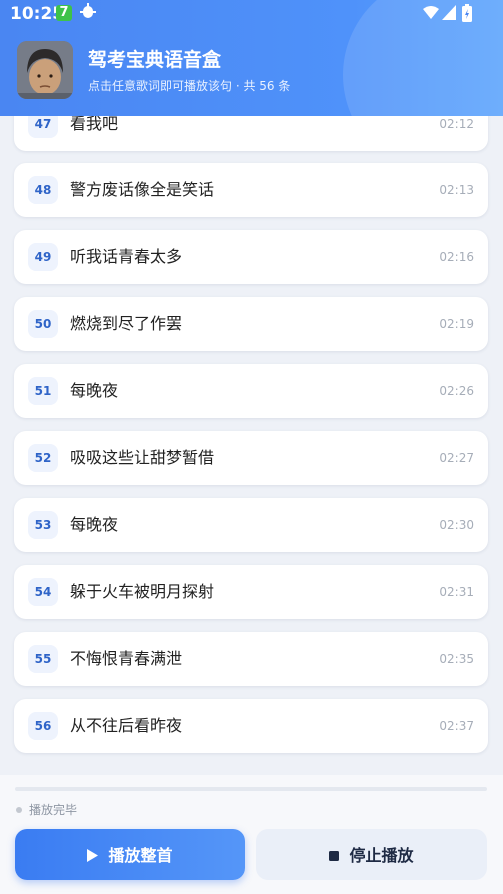 Image resolution: width=503 pixels, height=894 pixels. What do you see at coordinates (126, 725) in the screenshot?
I see `lyric-text: 从不往后看昨夜` at bounding box center [126, 725].